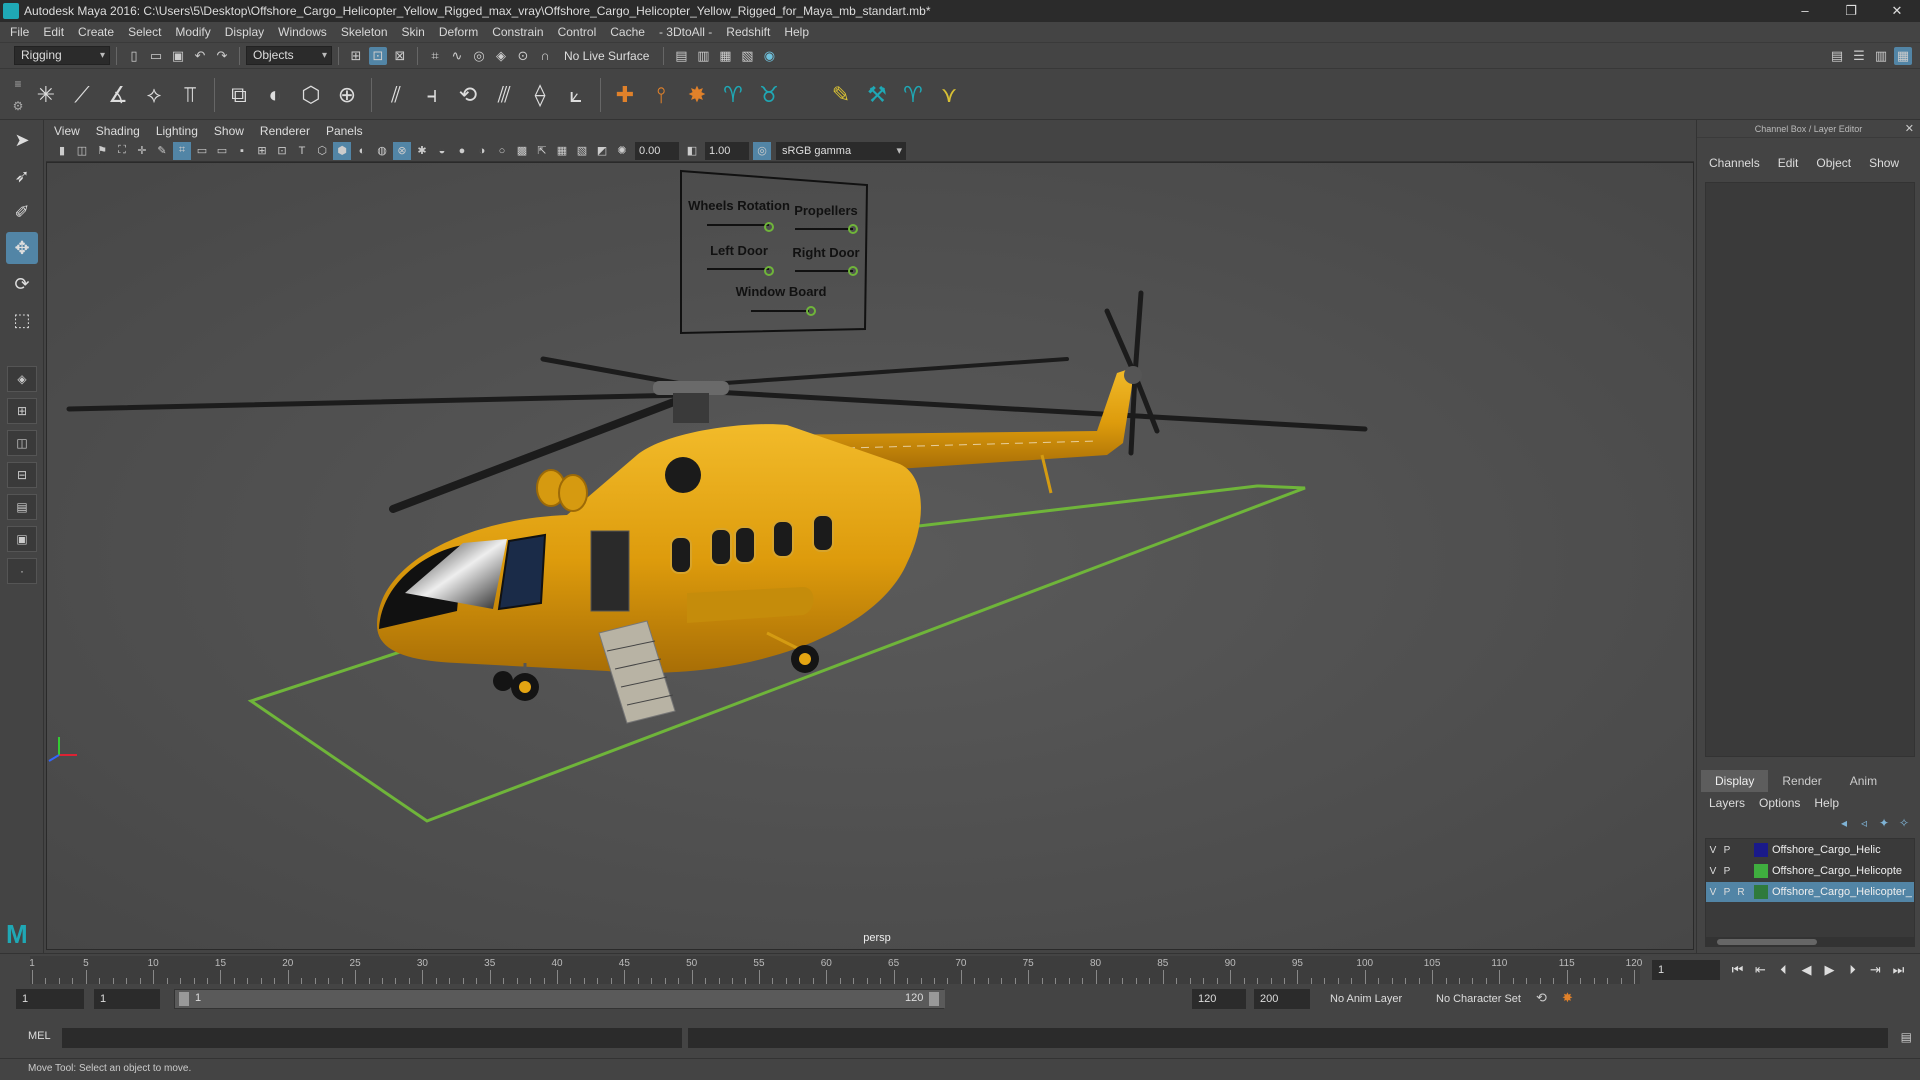  Describe the element at coordinates (22, 475) in the screenshot. I see `outliner-persp-layout-button: ⊟` at that location.